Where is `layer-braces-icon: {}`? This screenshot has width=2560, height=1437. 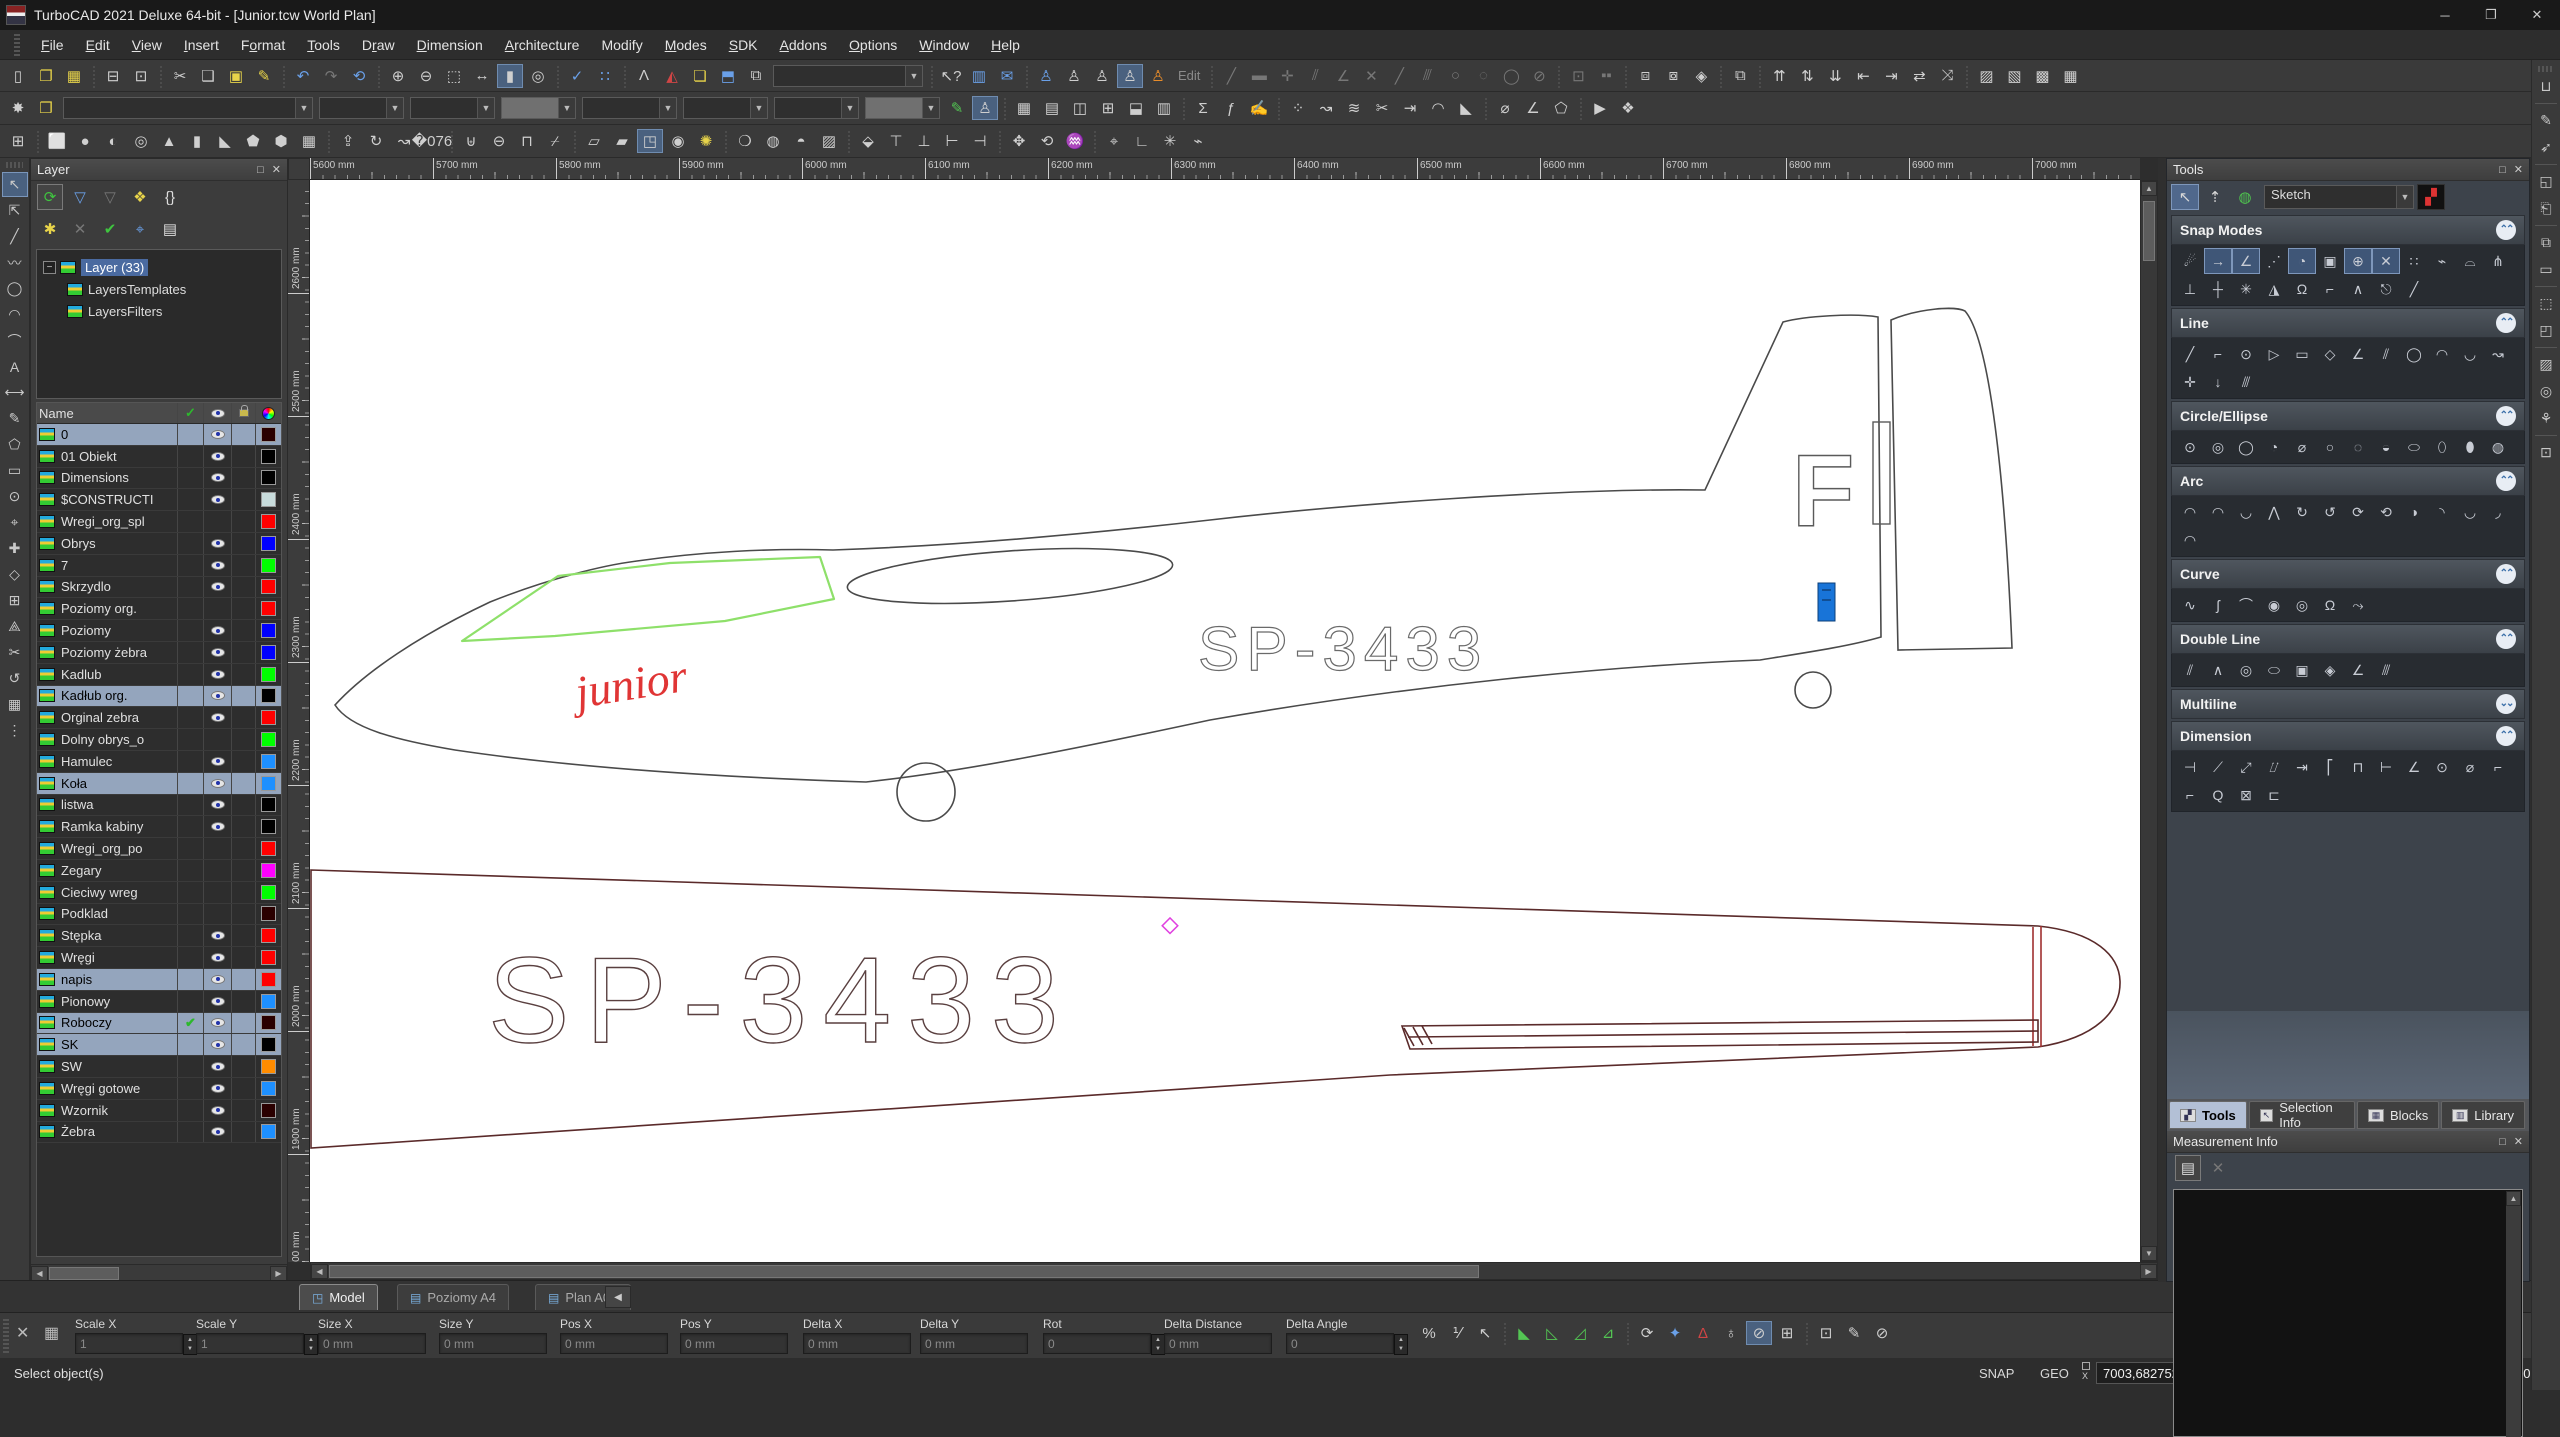 layer-braces-icon: {} is located at coordinates (170, 197).